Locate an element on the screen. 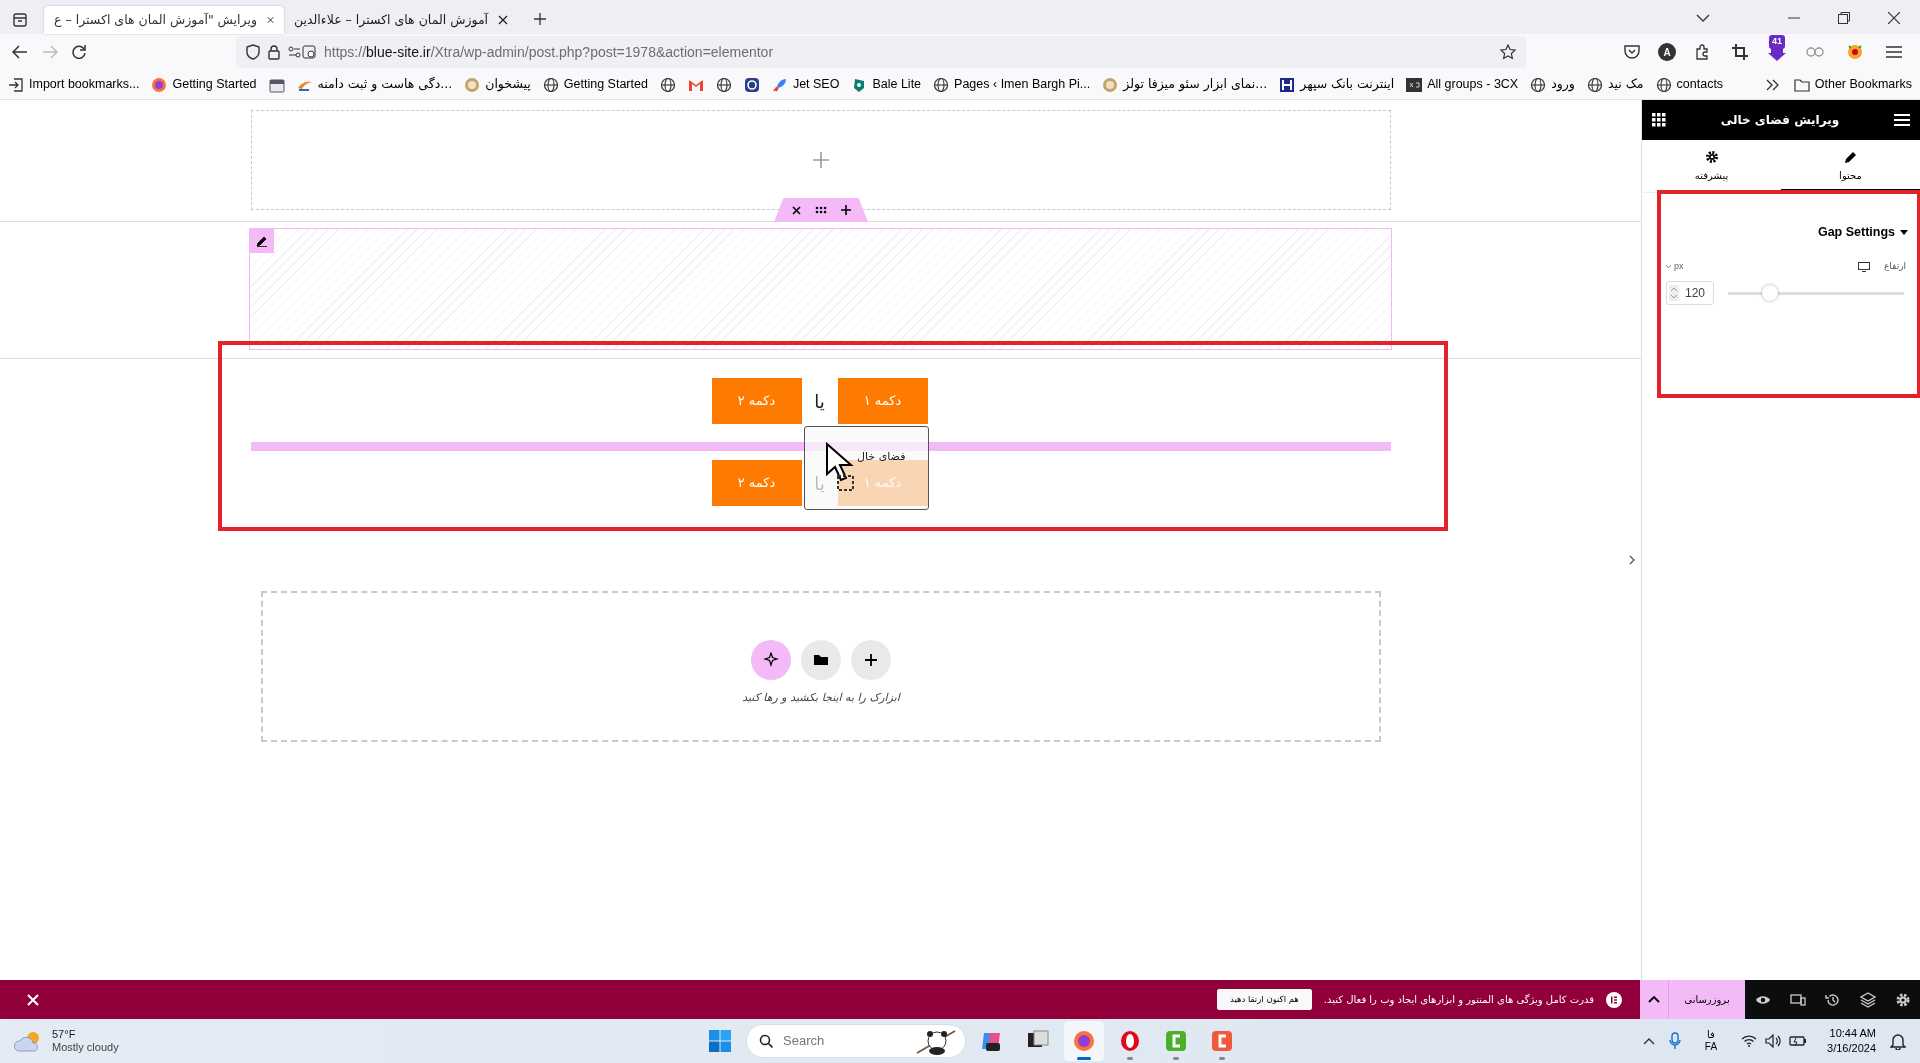 This screenshot has width=1920, height=1063. browser-tab: آموزش المان های اکسترا – علاءالدین is located at coordinates (401, 20).